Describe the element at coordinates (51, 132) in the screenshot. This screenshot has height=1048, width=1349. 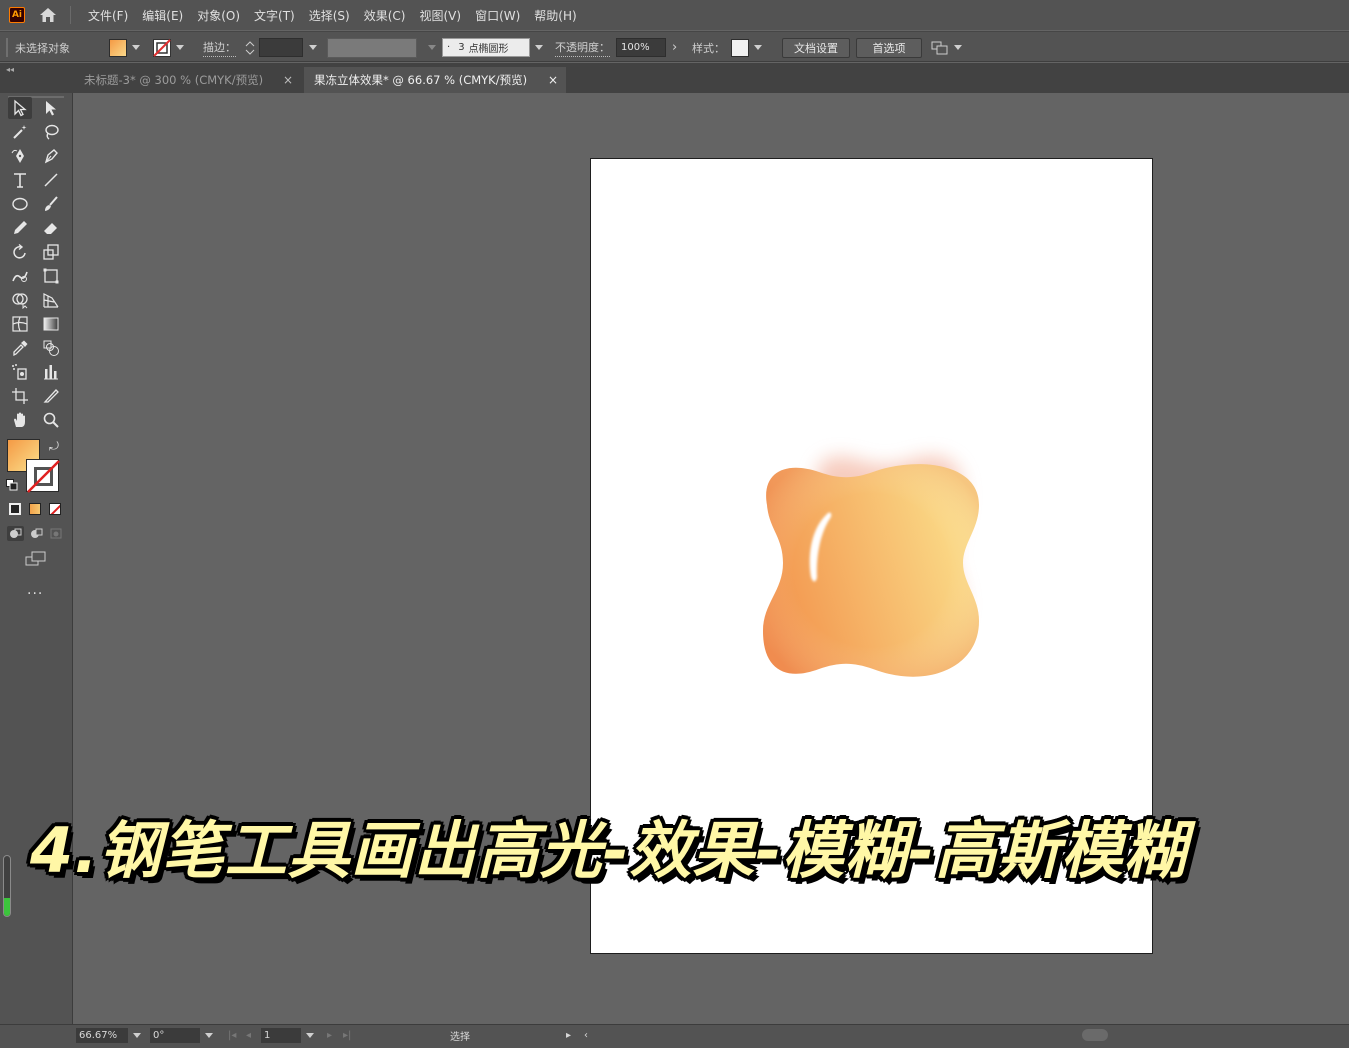
I see `lasso-tool` at that location.